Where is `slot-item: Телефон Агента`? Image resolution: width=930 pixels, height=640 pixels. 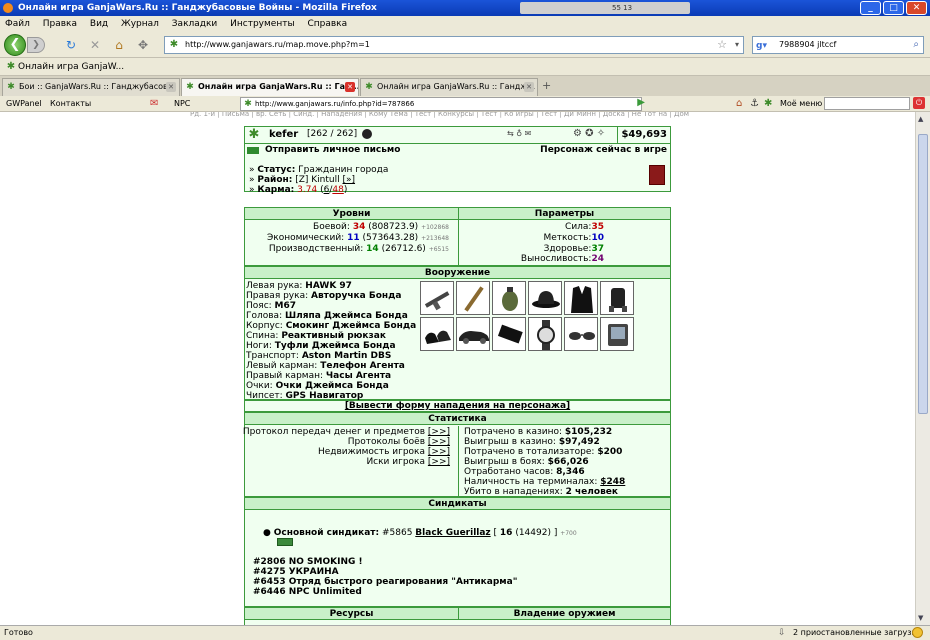
slot-item: Телефон Агента is located at coordinates (362, 366).